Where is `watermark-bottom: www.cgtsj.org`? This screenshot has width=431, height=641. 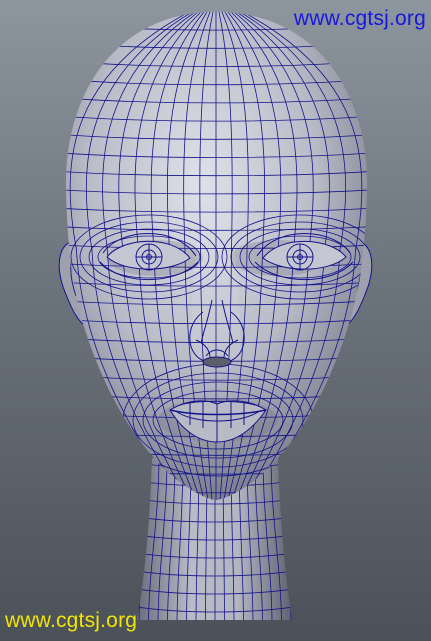
watermark-bottom: www.cgtsj.org is located at coordinates (71, 620).